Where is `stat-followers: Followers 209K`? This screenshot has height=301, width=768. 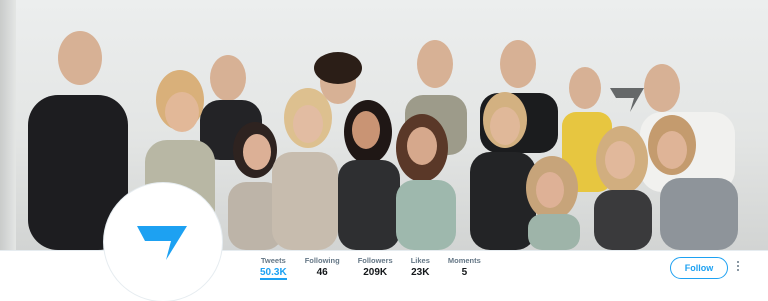 stat-followers: Followers 209K is located at coordinates (375, 268).